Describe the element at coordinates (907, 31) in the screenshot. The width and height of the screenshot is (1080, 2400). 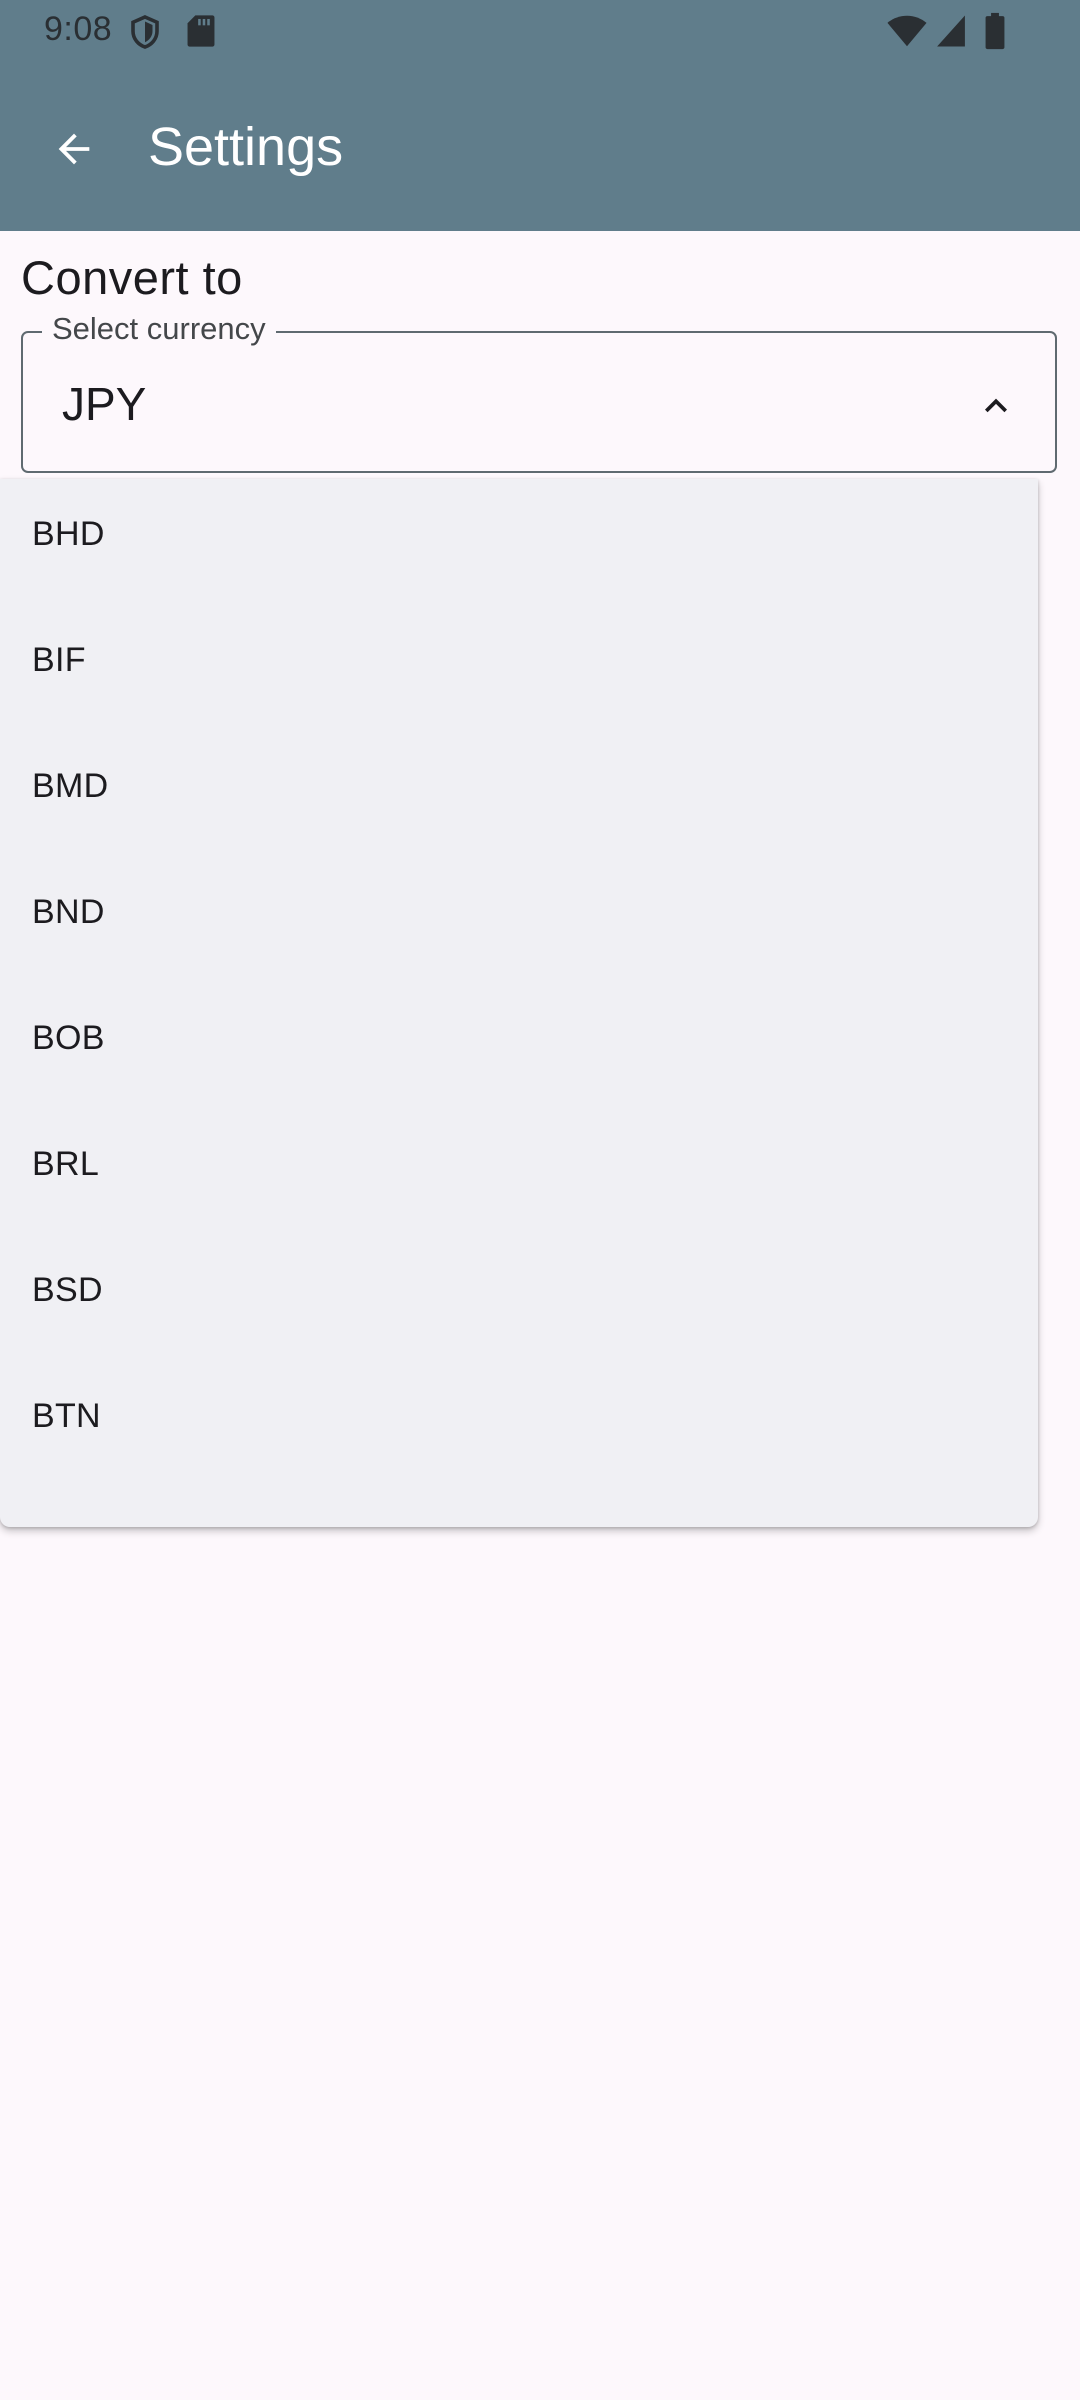
I see `wifi-icon` at that location.